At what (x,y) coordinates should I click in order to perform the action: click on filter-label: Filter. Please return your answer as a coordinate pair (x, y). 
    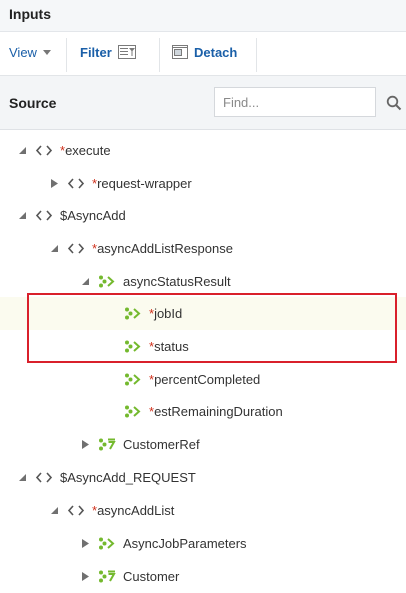
    Looking at the image, I should click on (96, 52).